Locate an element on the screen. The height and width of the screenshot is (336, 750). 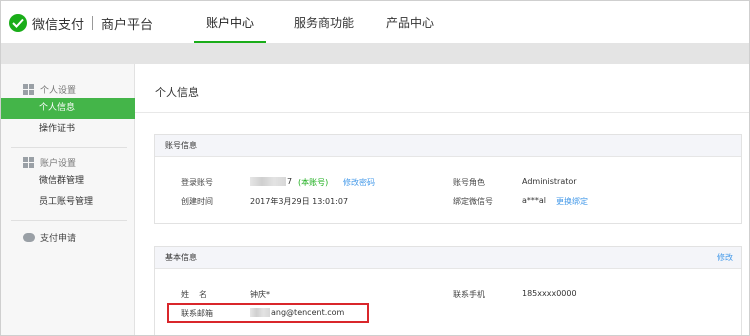
brand-subtitle: 商户平台 is located at coordinates (127, 25).